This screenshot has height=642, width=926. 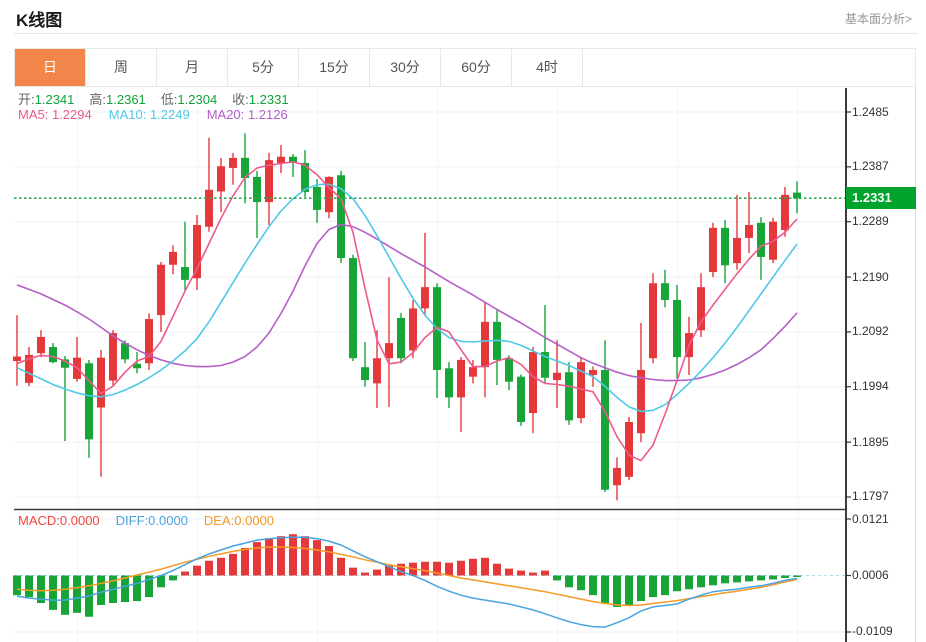 What do you see at coordinates (334, 67) in the screenshot?
I see `tab-15min: 15分` at bounding box center [334, 67].